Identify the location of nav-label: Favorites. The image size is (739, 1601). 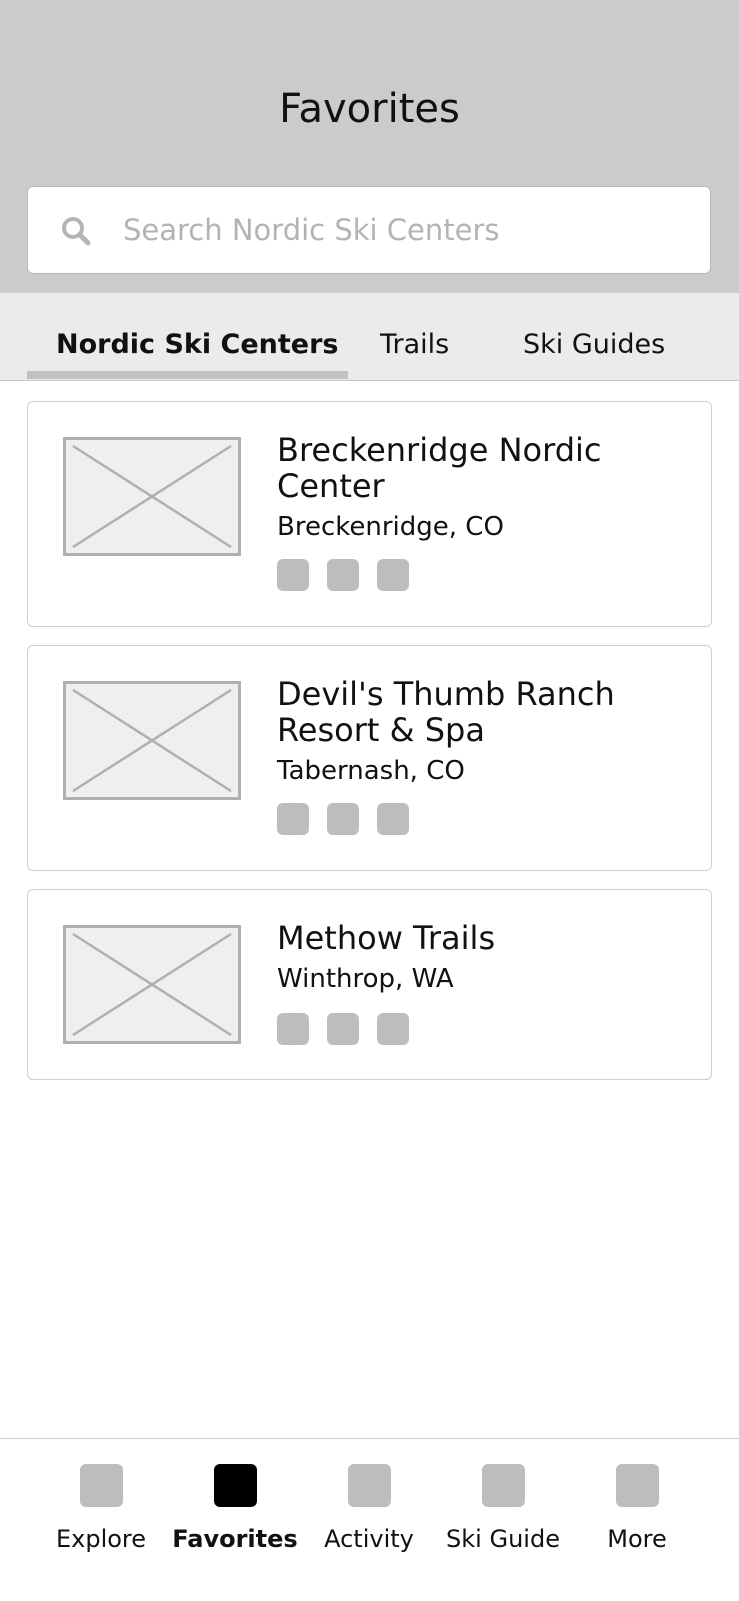
(235, 1539).